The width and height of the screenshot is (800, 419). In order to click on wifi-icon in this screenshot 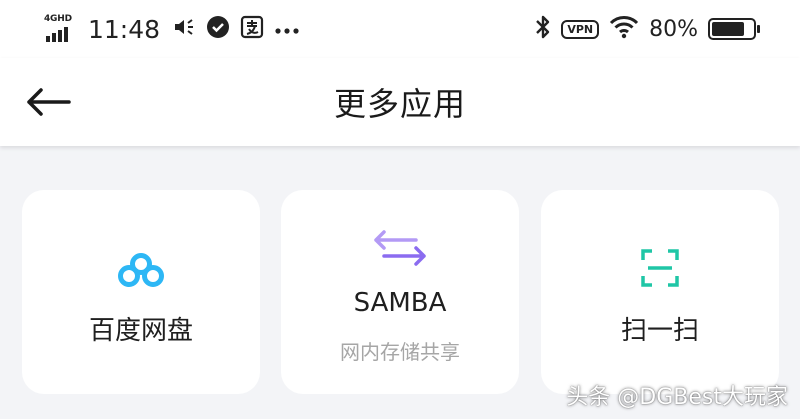, I will do `click(624, 29)`.